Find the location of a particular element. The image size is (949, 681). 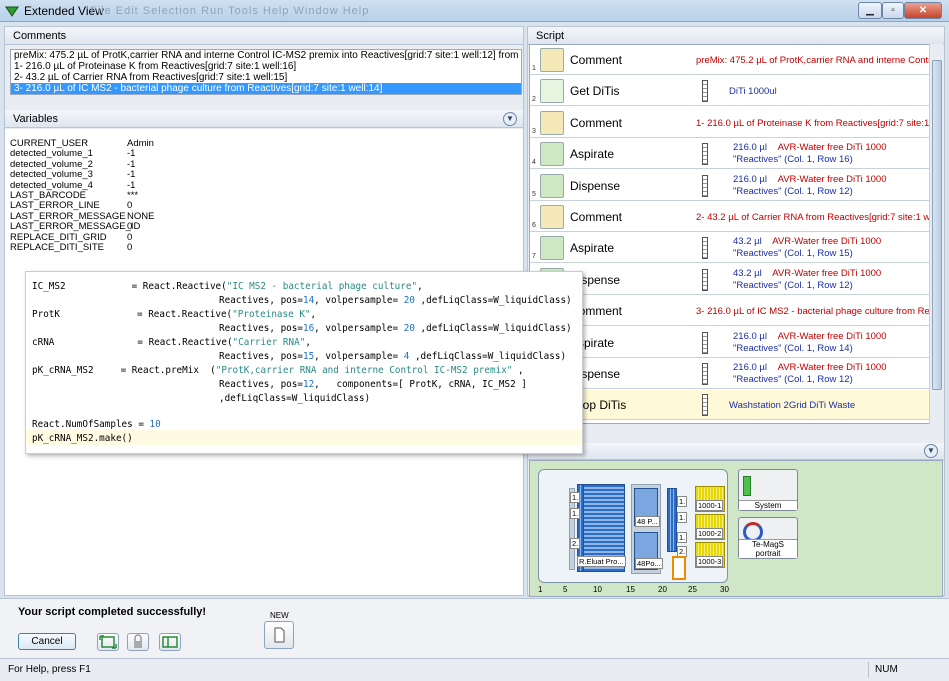

new-document-icon is located at coordinates (279, 635).